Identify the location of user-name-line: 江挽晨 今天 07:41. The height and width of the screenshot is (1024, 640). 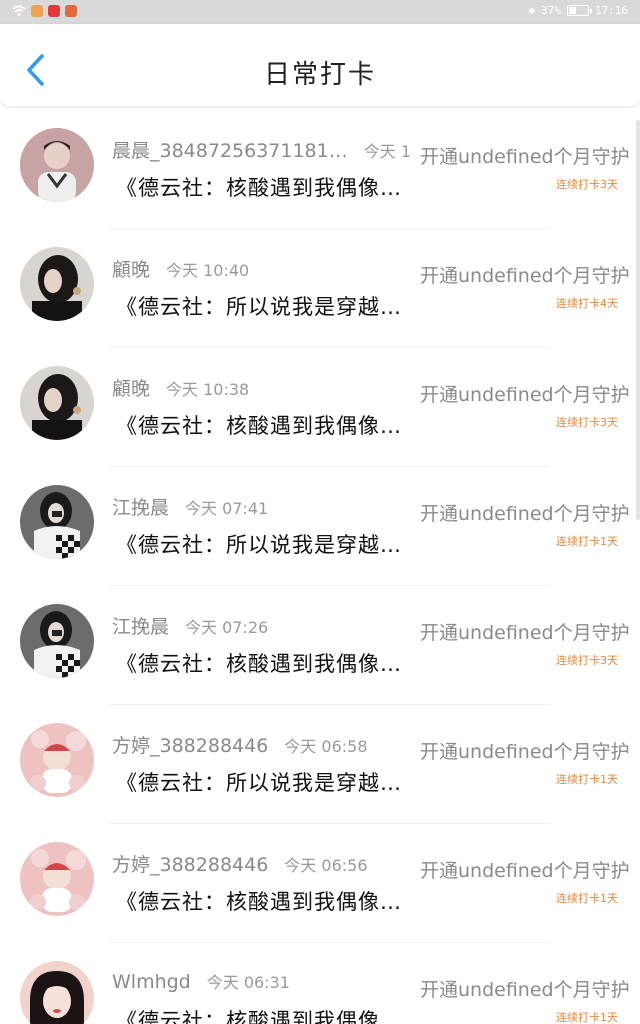
(262, 506).